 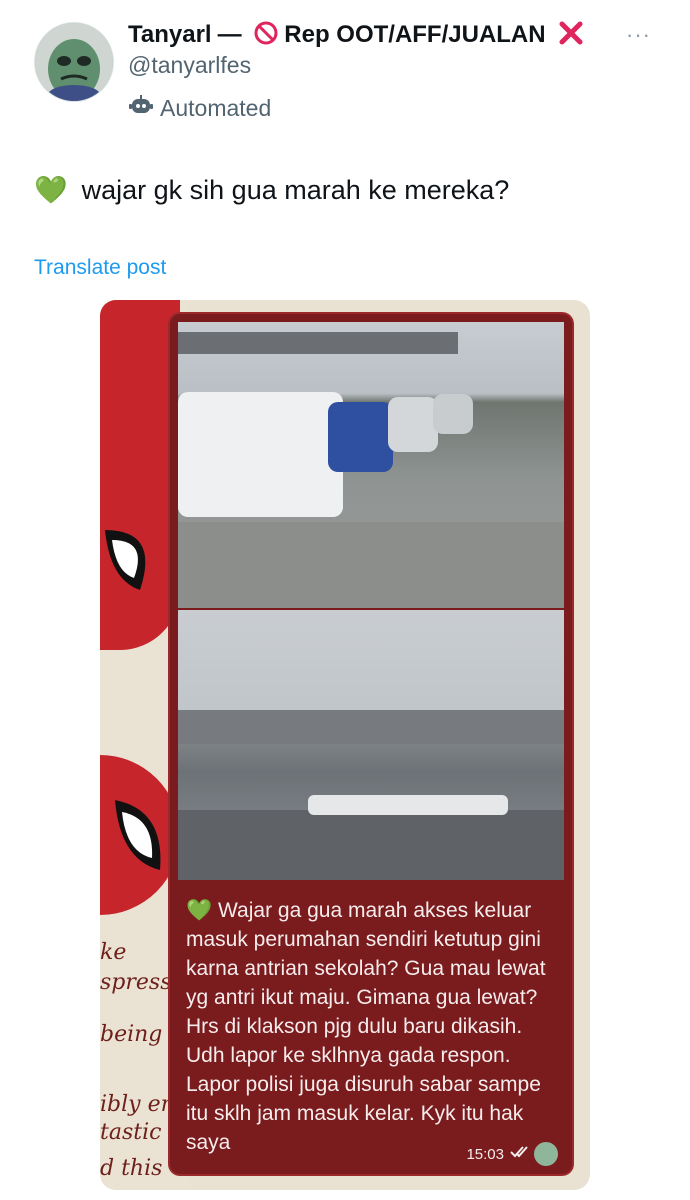 I want to click on car-distant, so click(x=453, y=414).